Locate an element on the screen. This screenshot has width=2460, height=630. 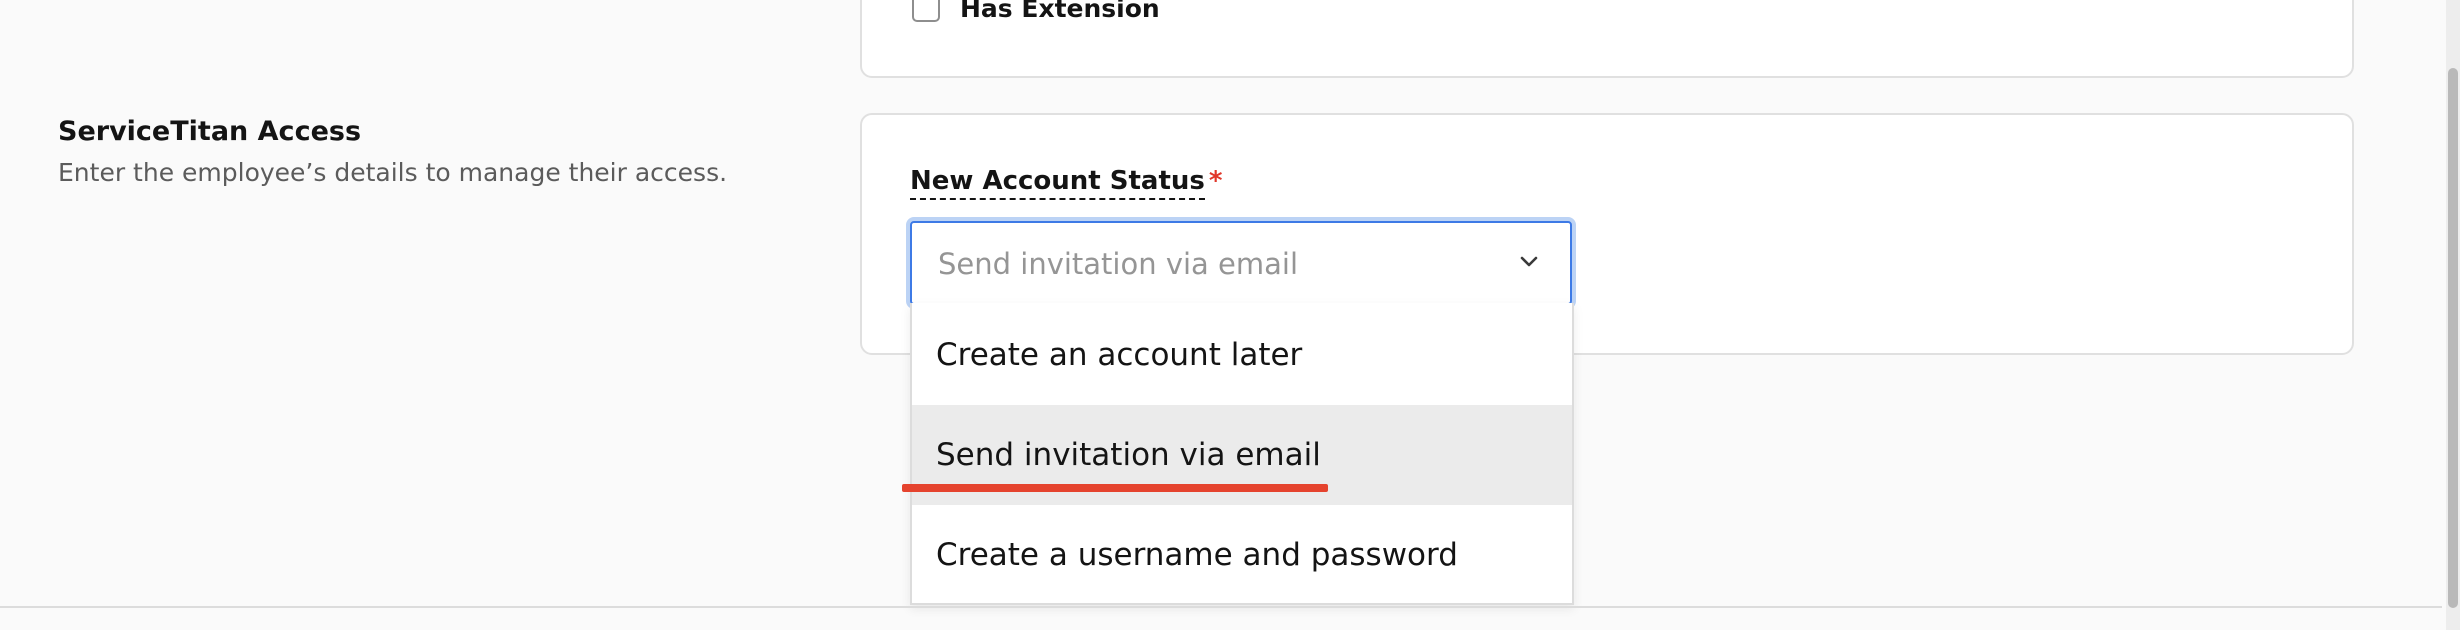
section-title: ServiceTitan Access is located at coordinates (210, 131).